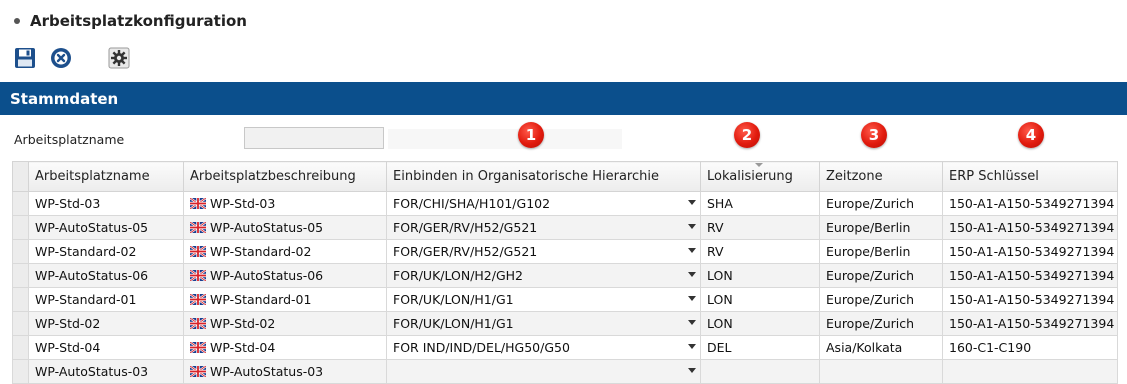  What do you see at coordinates (106, 203) in the screenshot?
I see `cell-name: WP-Std-03` at bounding box center [106, 203].